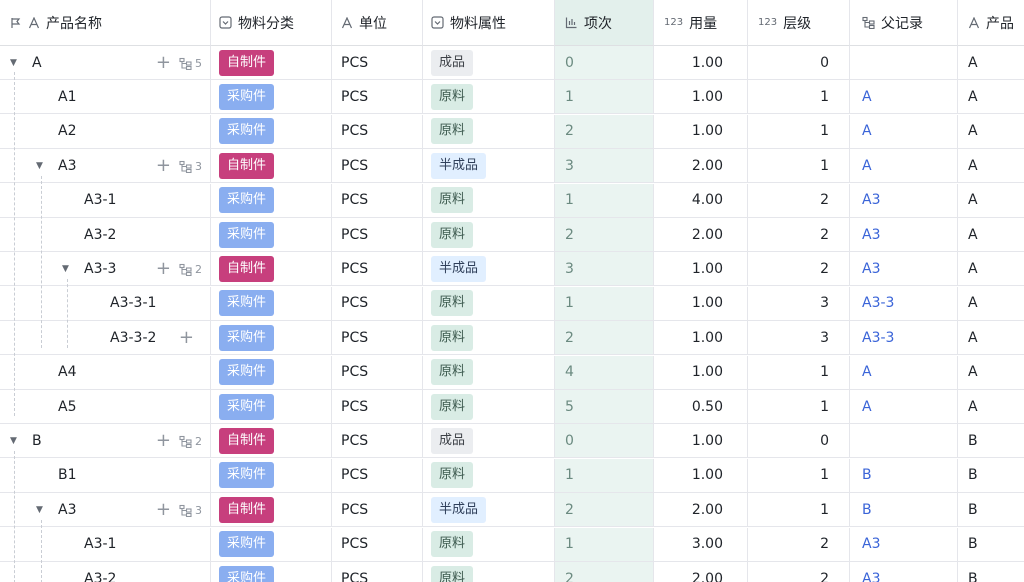 The width and height of the screenshot is (1024, 582). What do you see at coordinates (871, 576) in the screenshot?
I see `parent-link: A3` at bounding box center [871, 576].